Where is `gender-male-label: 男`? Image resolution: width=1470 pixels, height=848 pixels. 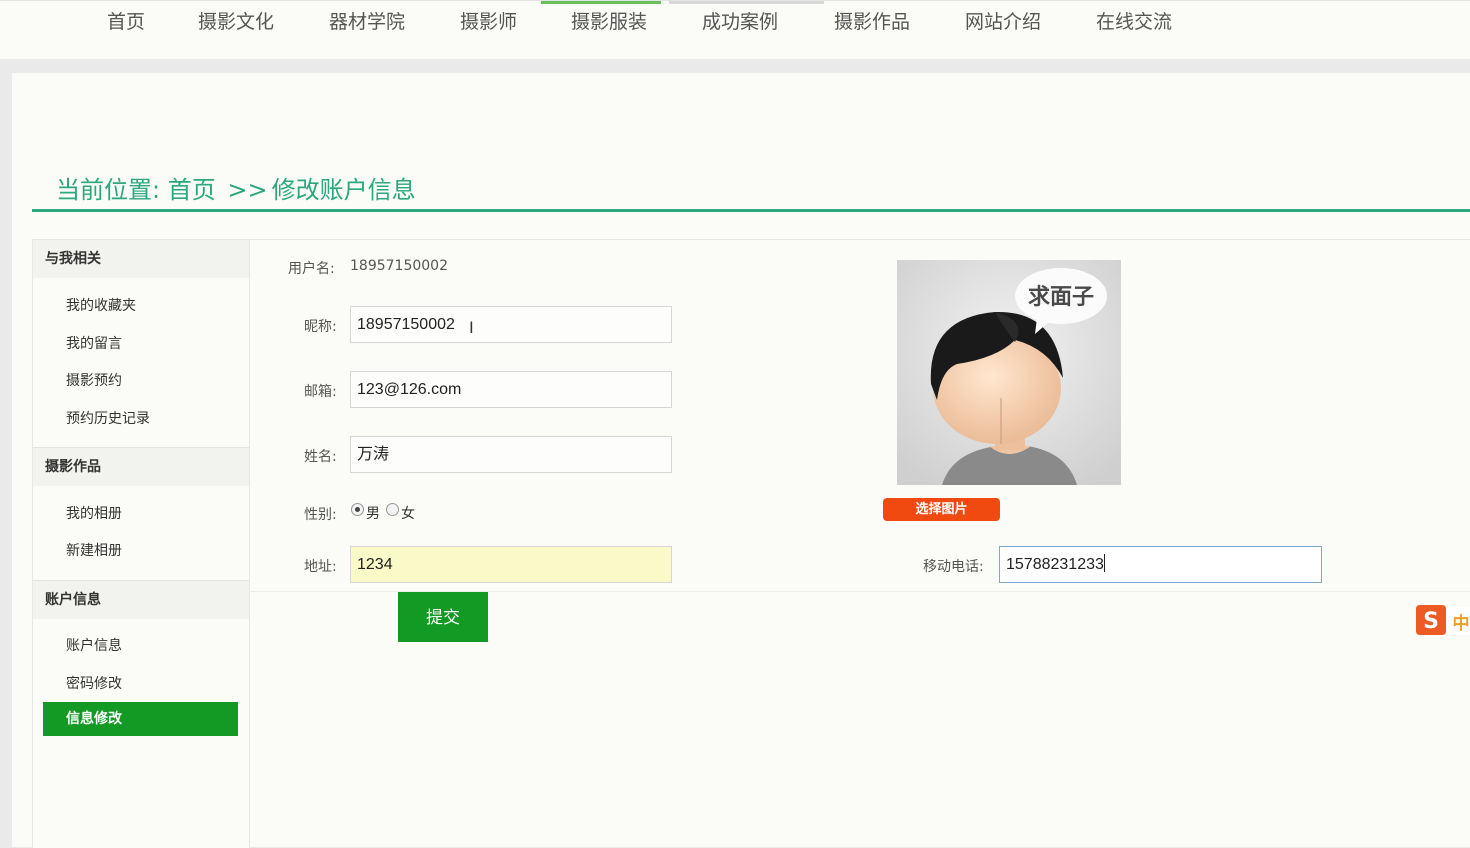
gender-male-label: 男 is located at coordinates (373, 514).